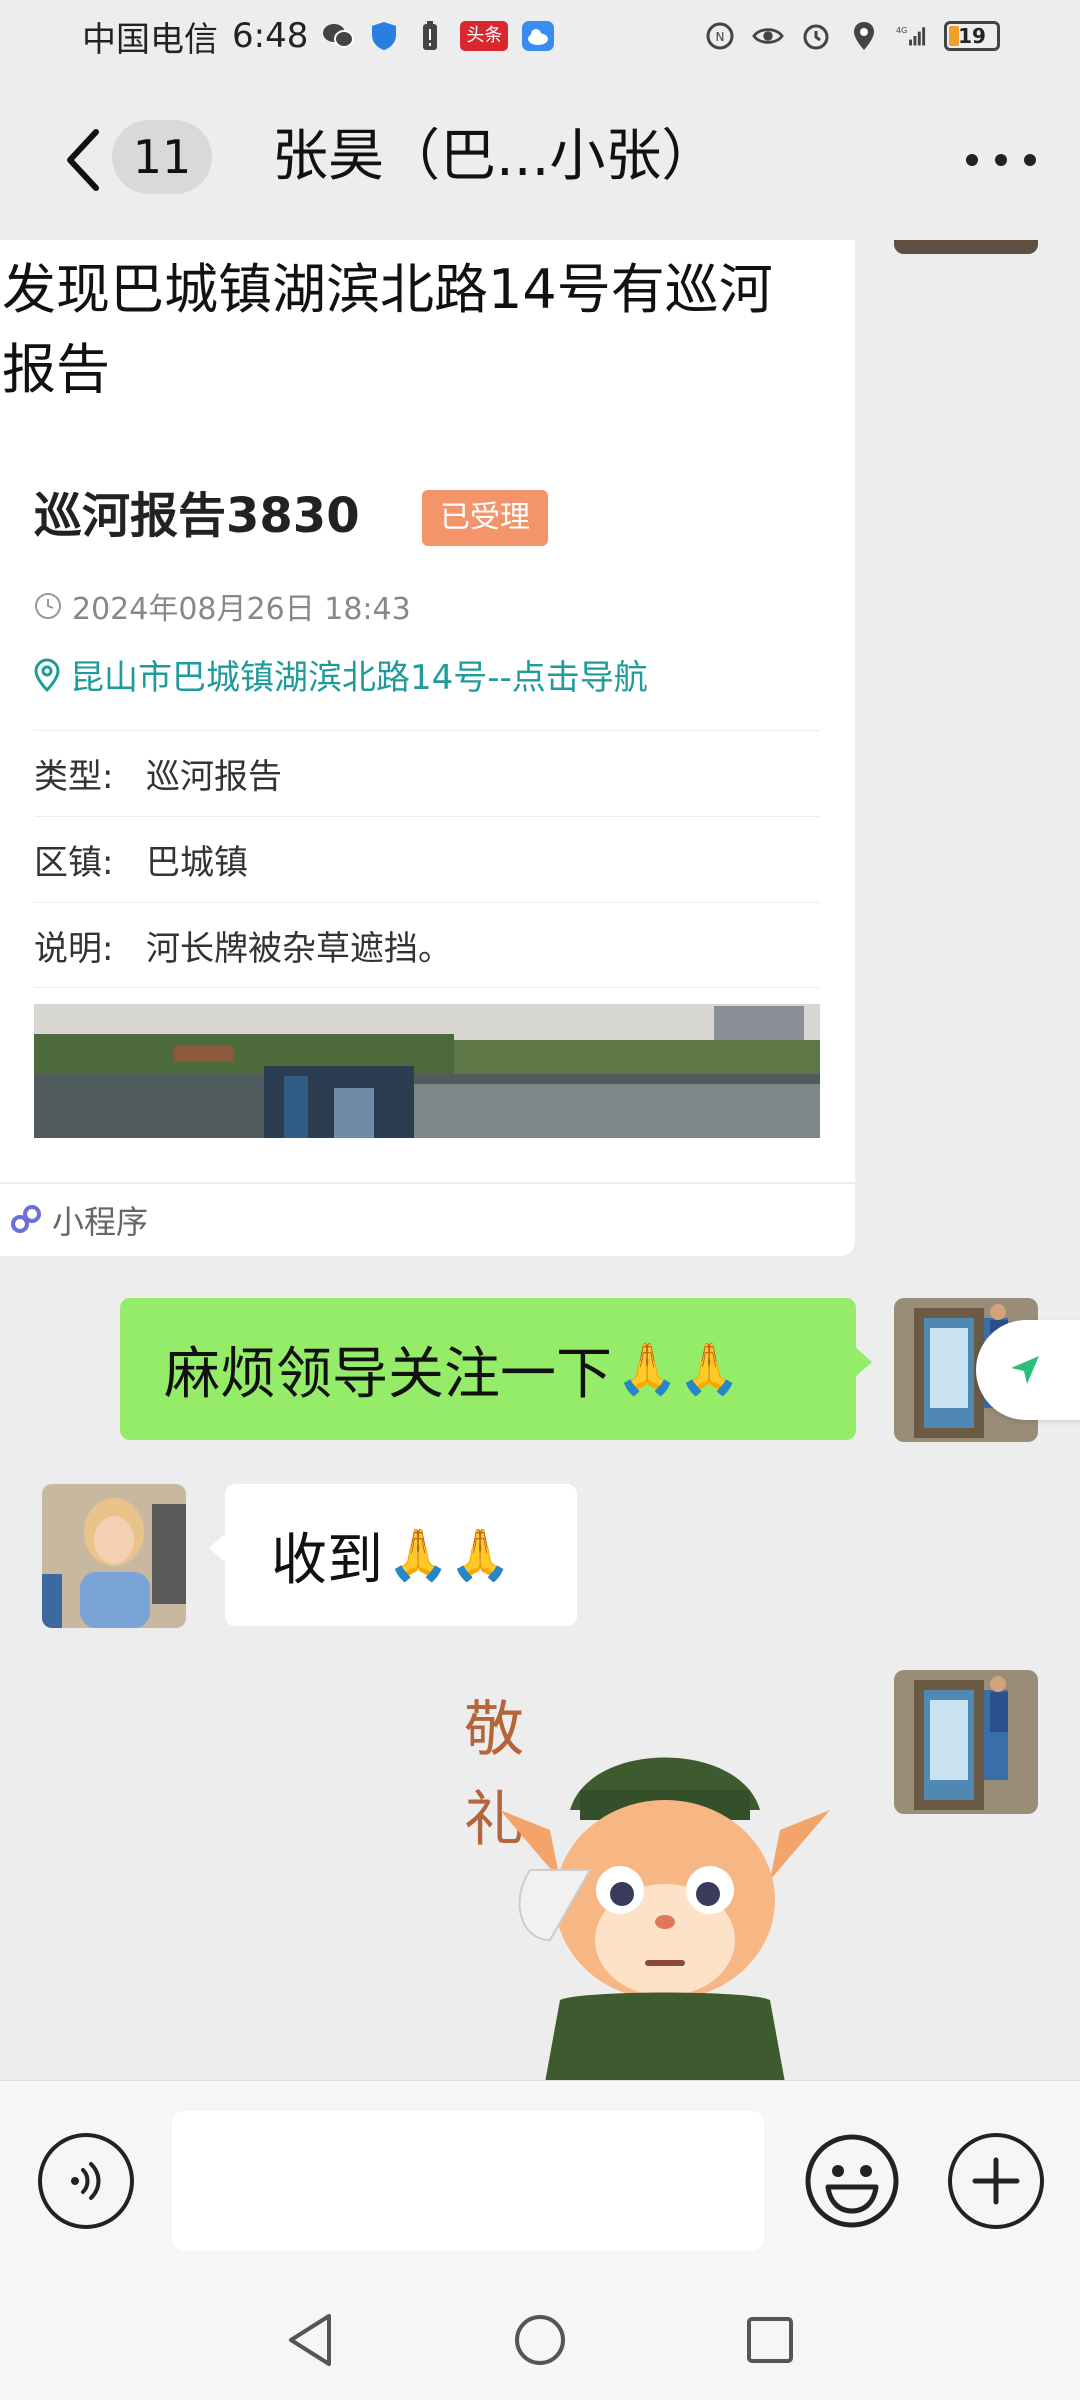 This screenshot has width=1080, height=2400. I want to click on report-time-row: 2024年08月26日 18:43, so click(222, 606).